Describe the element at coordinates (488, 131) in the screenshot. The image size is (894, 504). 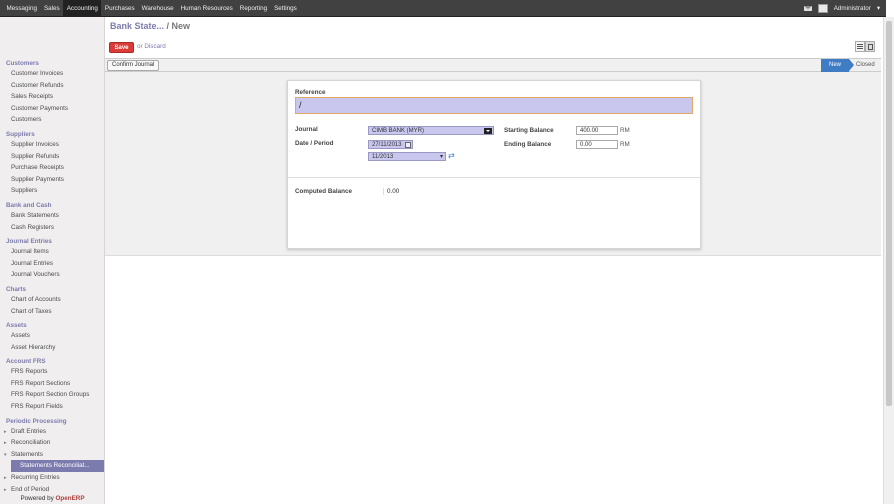
I see `dropdown-arrow-icon` at that location.